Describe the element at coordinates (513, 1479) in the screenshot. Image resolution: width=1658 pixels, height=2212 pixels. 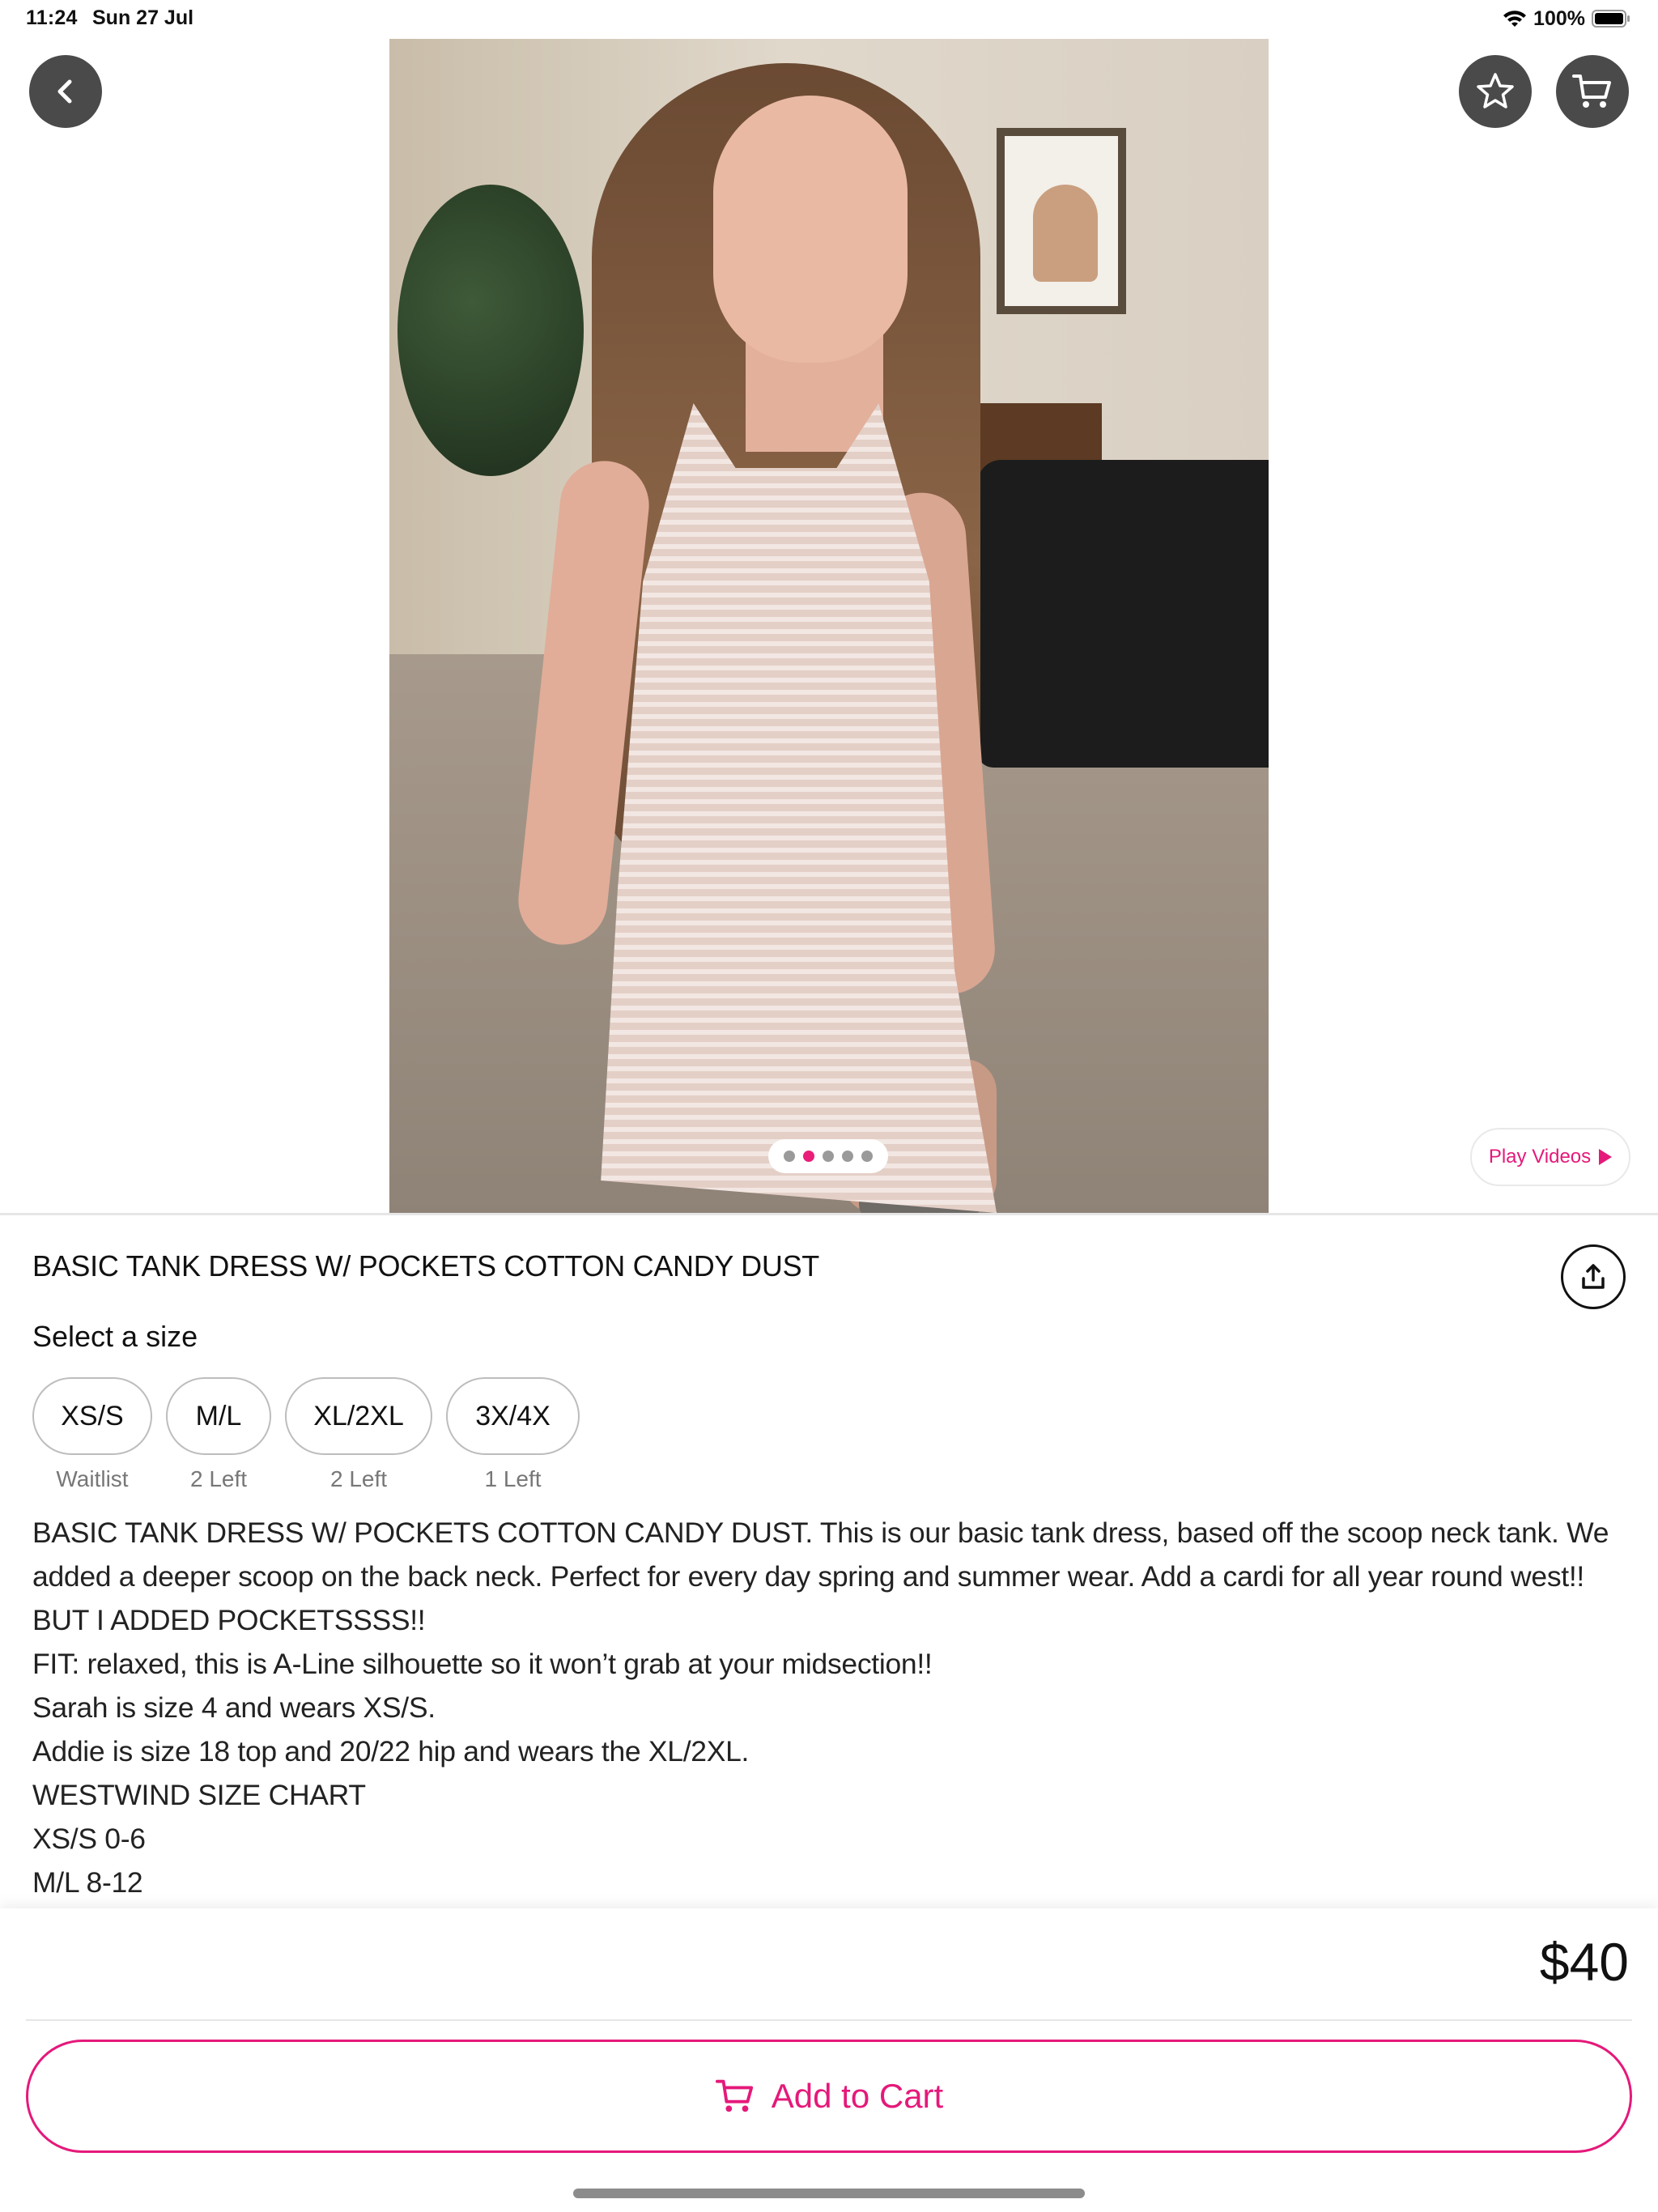
I see `size-stock-status: 1 Left` at that location.